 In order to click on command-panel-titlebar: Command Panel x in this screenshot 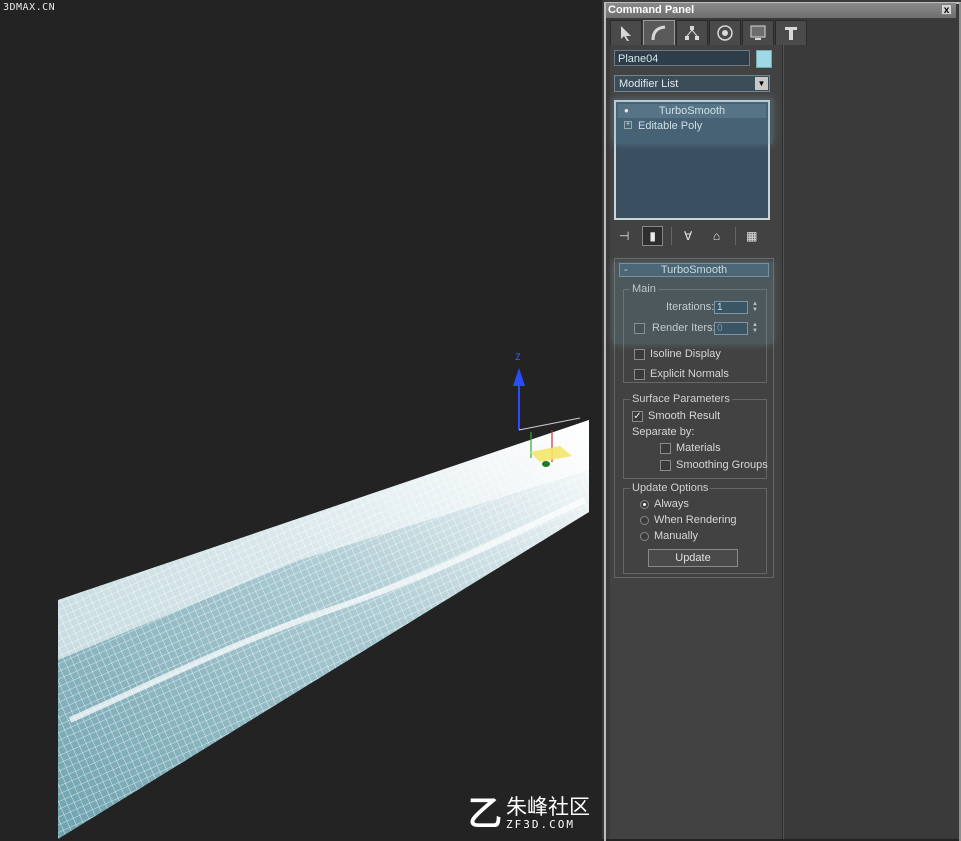, I will do `click(781, 10)`.